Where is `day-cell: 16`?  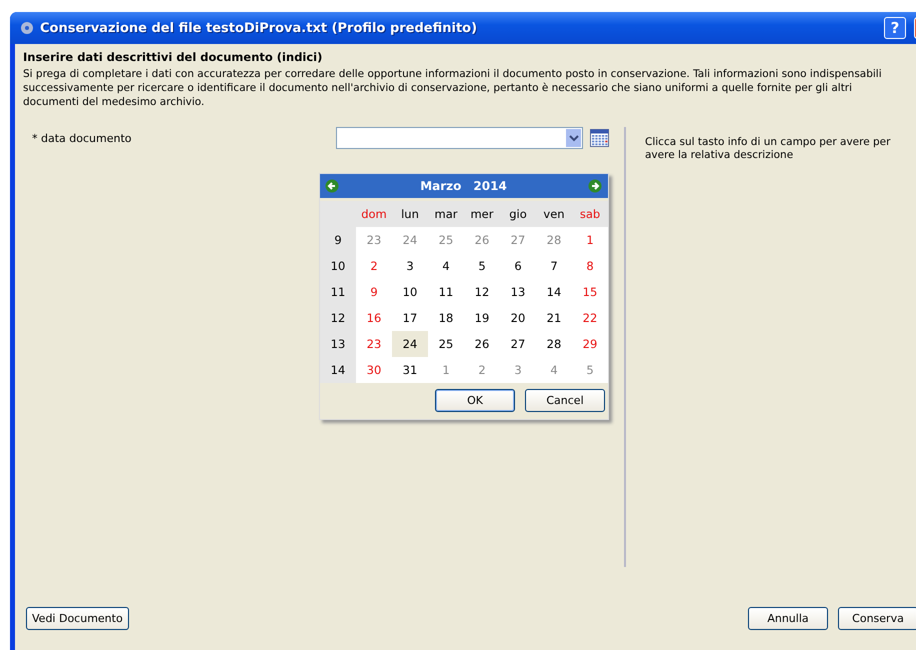 day-cell: 16 is located at coordinates (374, 318).